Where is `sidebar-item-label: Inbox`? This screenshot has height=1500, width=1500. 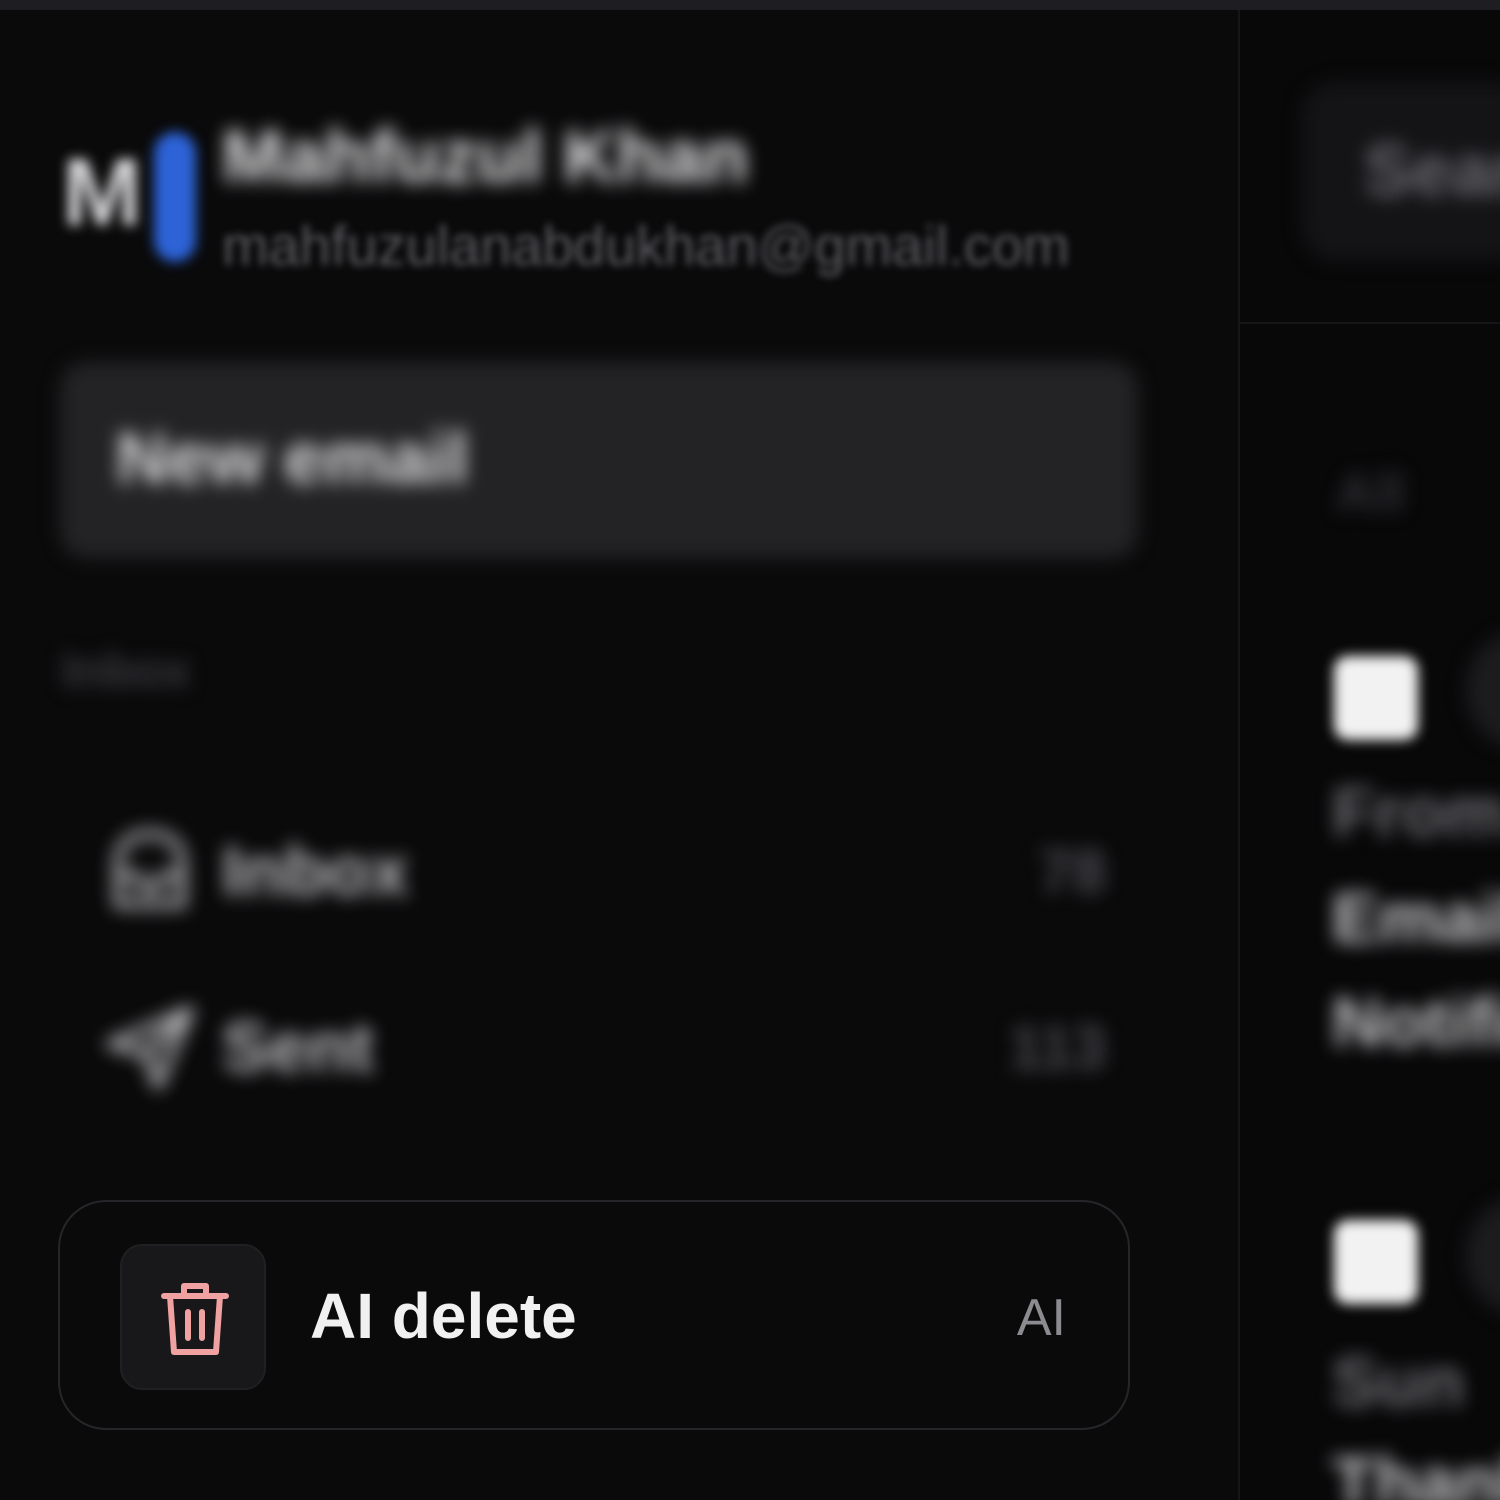 sidebar-item-label: Inbox is located at coordinates (315, 871).